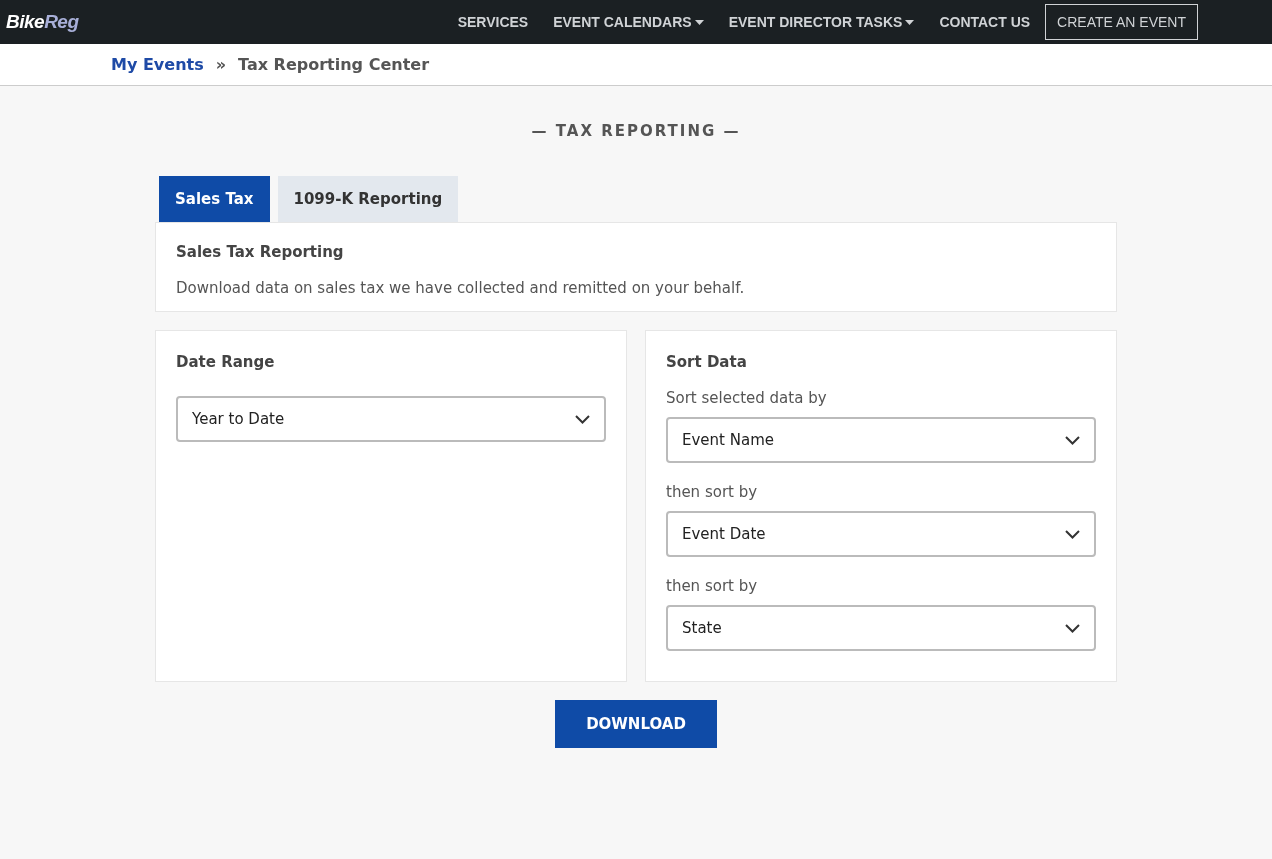 The image size is (1272, 859). I want to click on nav-dropdown: EVENT CALENDARS, so click(628, 22).